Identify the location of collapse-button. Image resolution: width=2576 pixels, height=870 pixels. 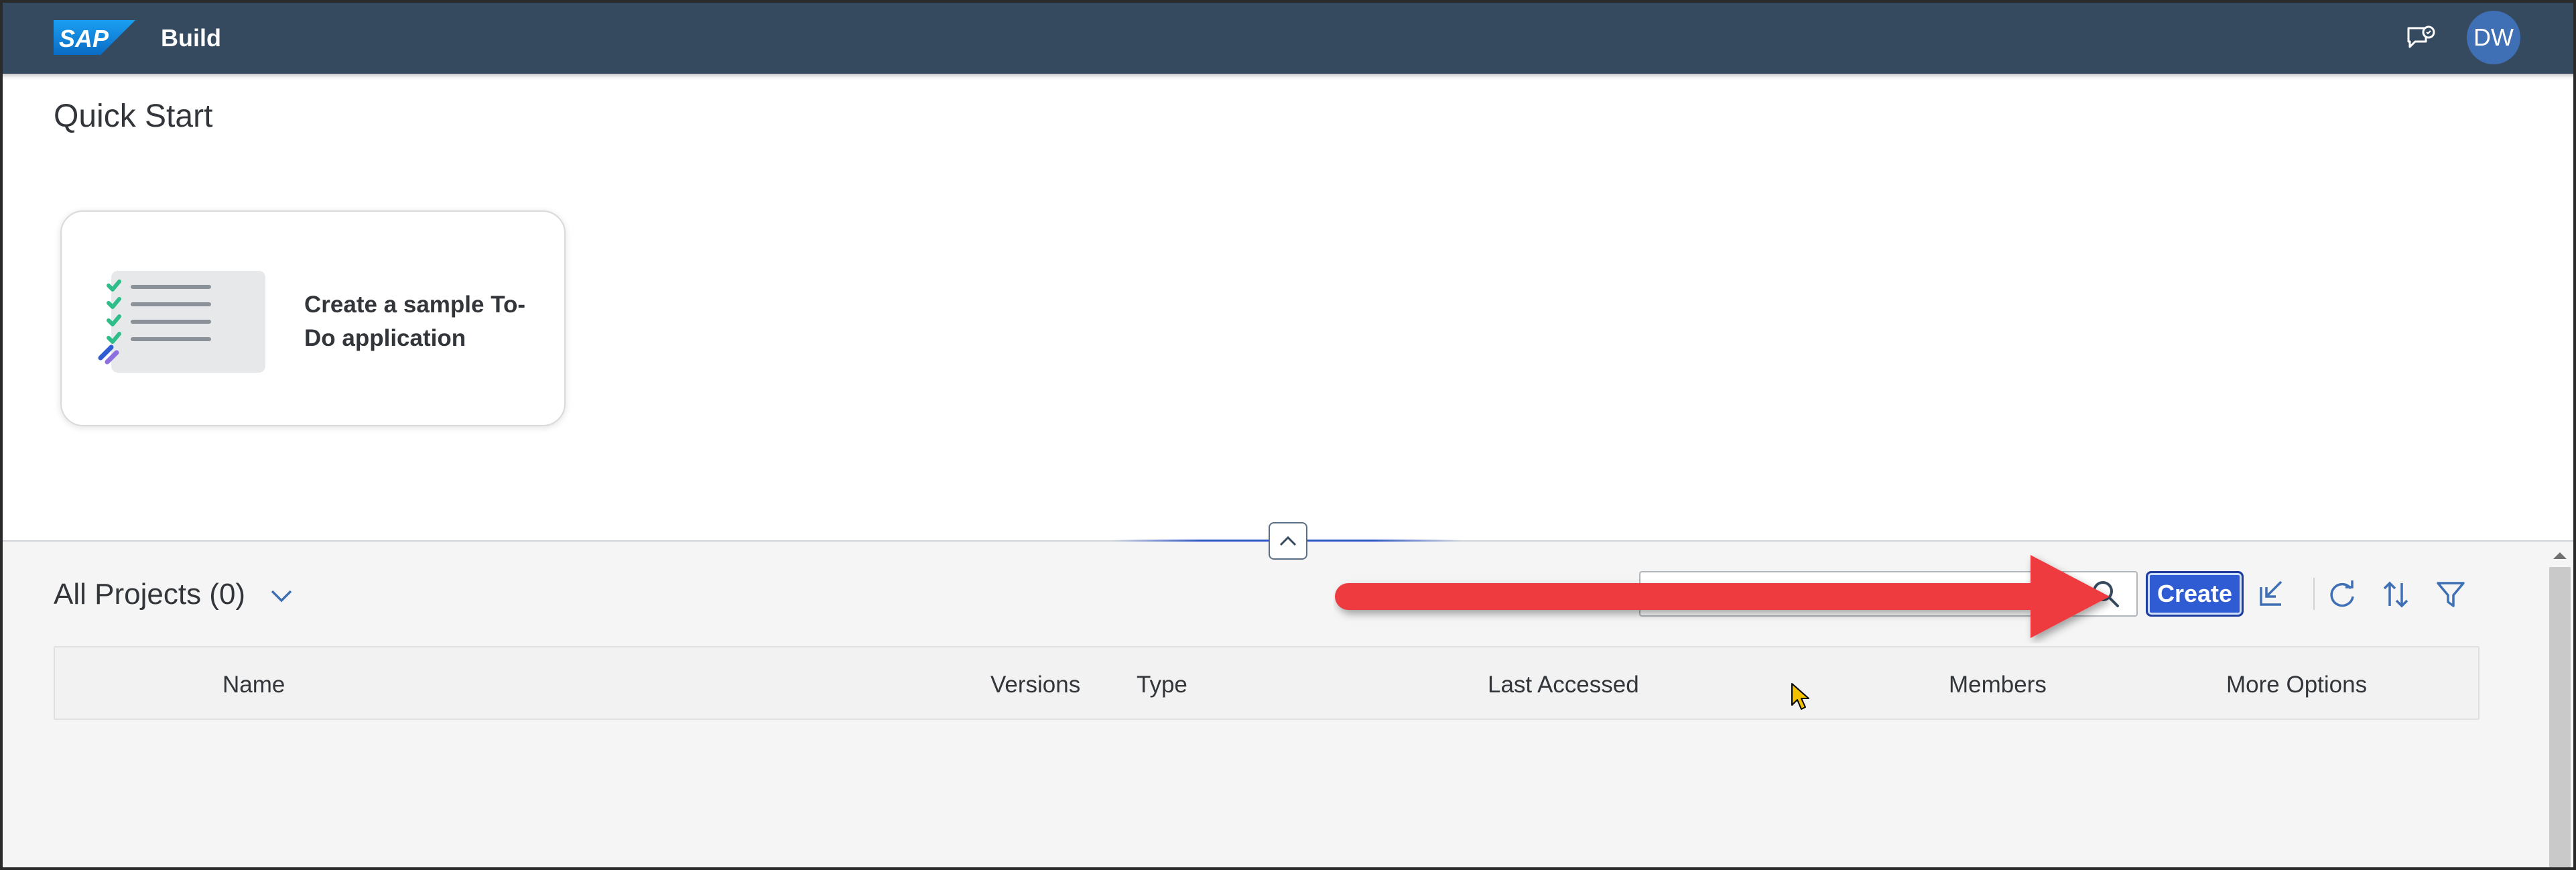
(1288, 541).